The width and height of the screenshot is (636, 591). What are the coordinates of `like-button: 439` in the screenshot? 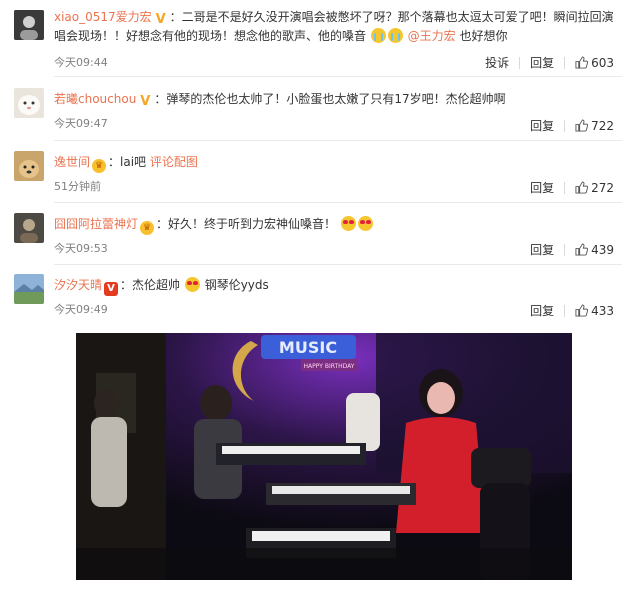 It's located at (594, 250).